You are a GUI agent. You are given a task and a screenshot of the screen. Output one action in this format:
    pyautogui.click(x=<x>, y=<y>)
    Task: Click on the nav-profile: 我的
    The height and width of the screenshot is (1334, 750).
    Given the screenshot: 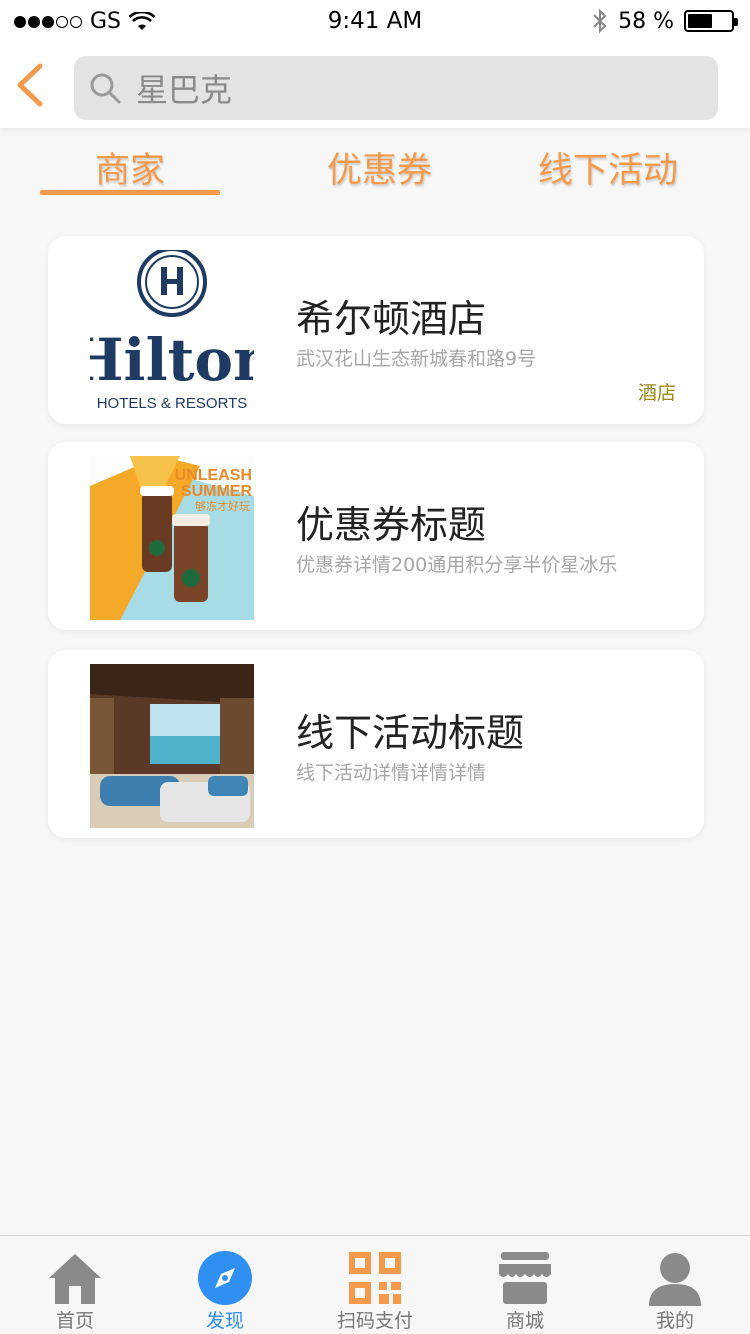 What is the action you would take?
    pyautogui.click(x=675, y=1285)
    